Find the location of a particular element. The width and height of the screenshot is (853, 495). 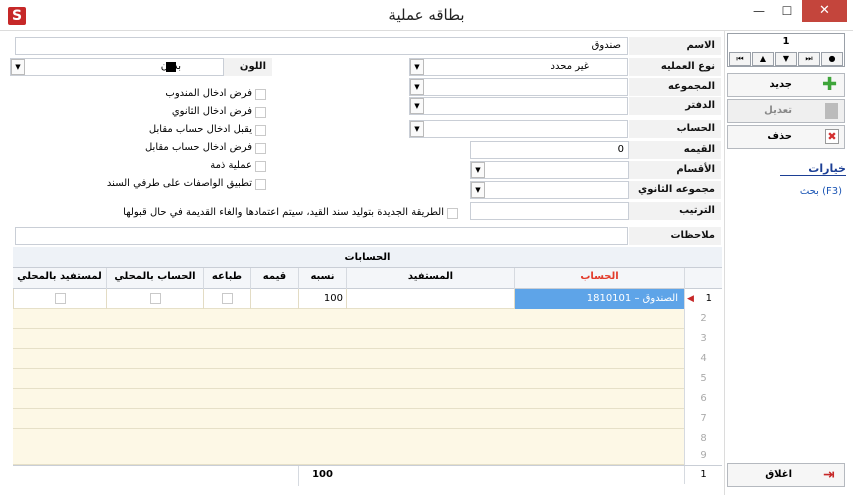

col-beneficiary-local: لمستفيد بالمحلي is located at coordinates (59, 278).